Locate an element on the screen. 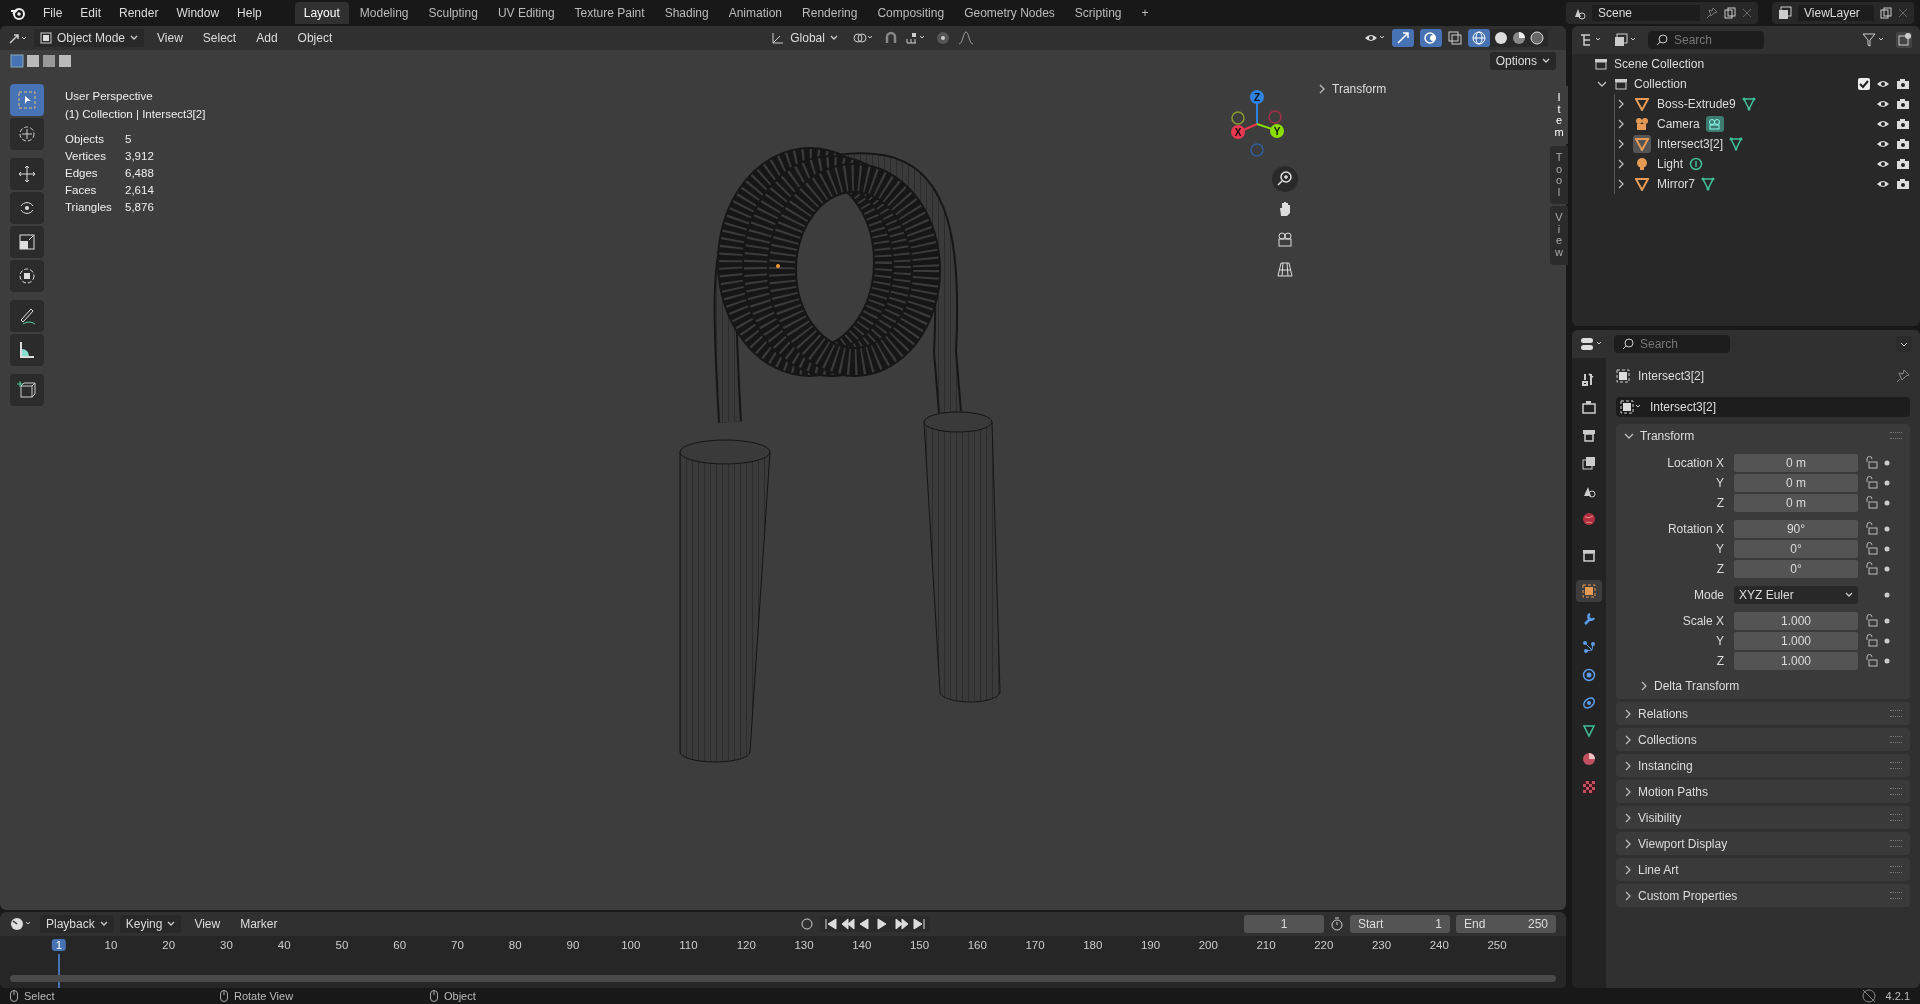  panel-title: Collections is located at coordinates (1667, 739).